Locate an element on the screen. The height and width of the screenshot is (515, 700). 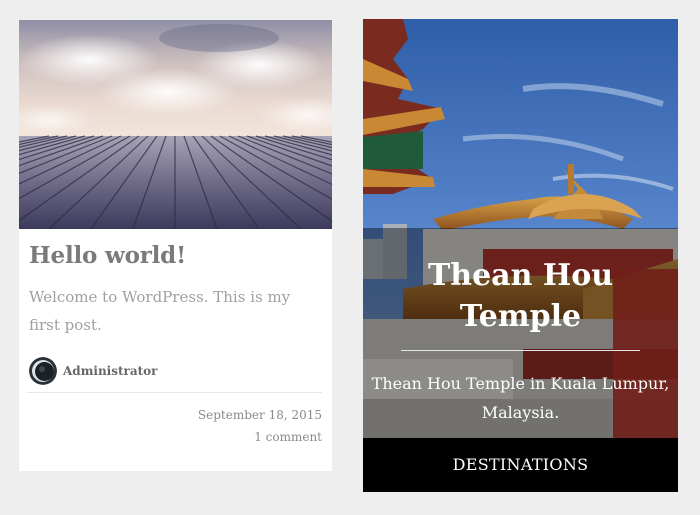
feature-separator is located at coordinates (520, 350).